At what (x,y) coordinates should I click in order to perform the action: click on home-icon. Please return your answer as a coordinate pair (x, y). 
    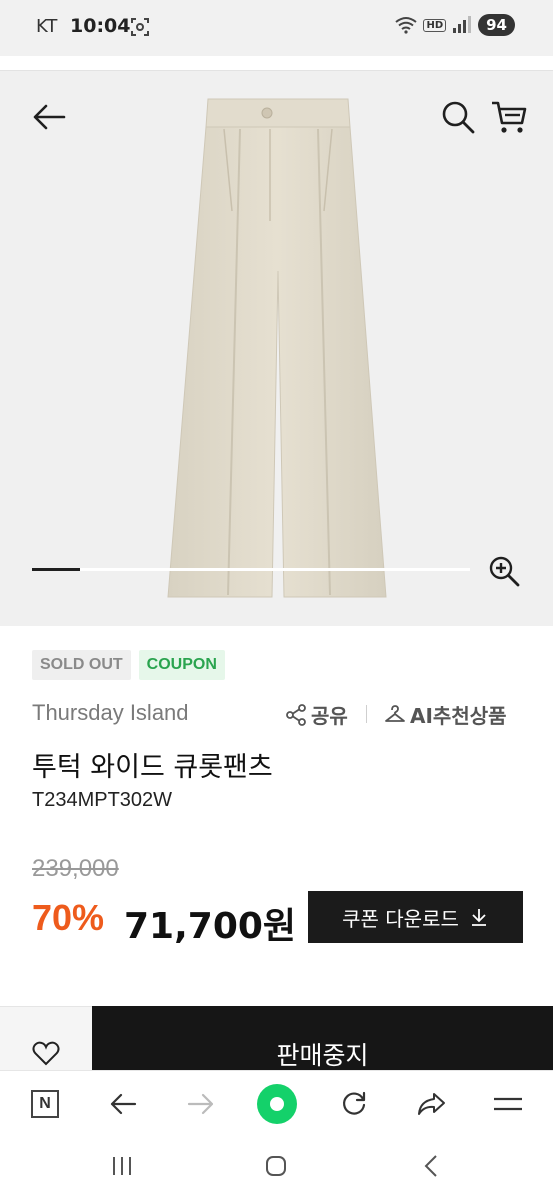
    Looking at the image, I should click on (277, 1104).